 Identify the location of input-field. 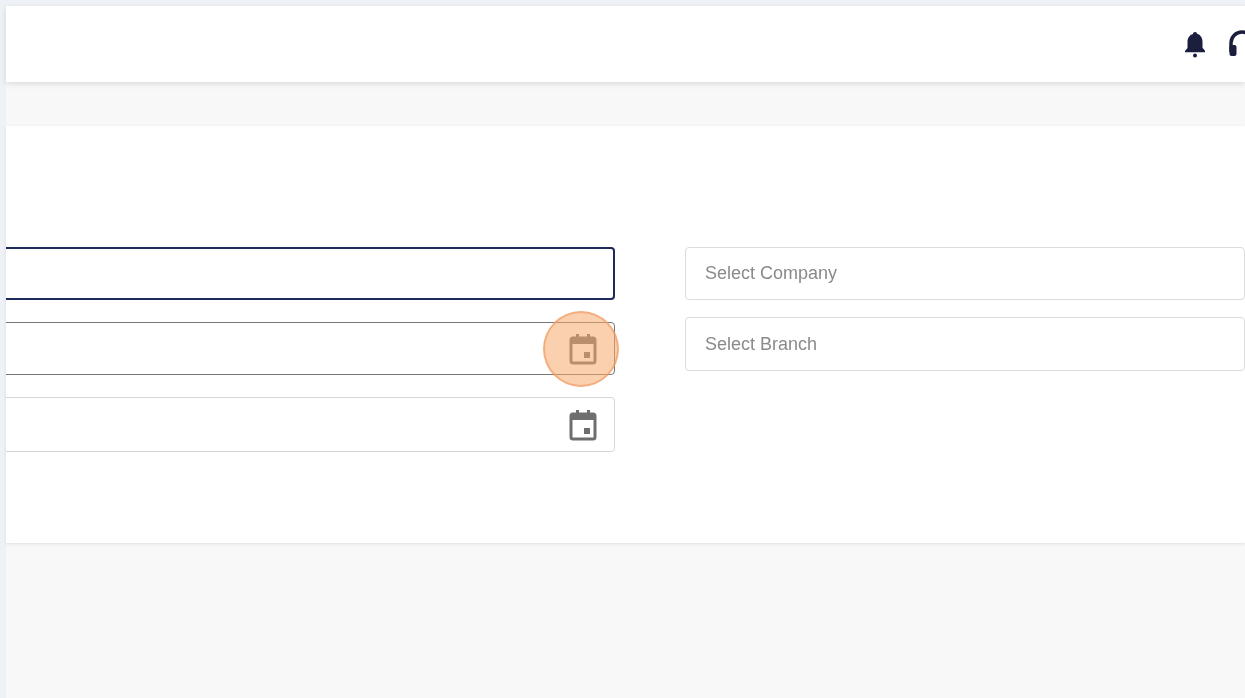
(310, 273).